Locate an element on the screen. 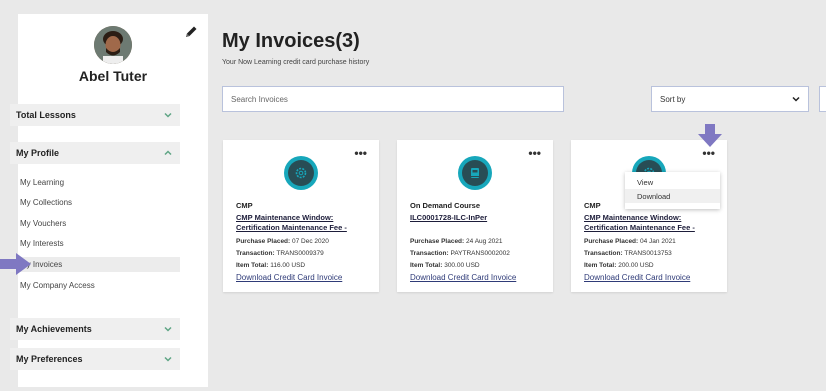 This screenshot has height=391, width=826. my-achievements-section: My Achievements is located at coordinates (95, 329).